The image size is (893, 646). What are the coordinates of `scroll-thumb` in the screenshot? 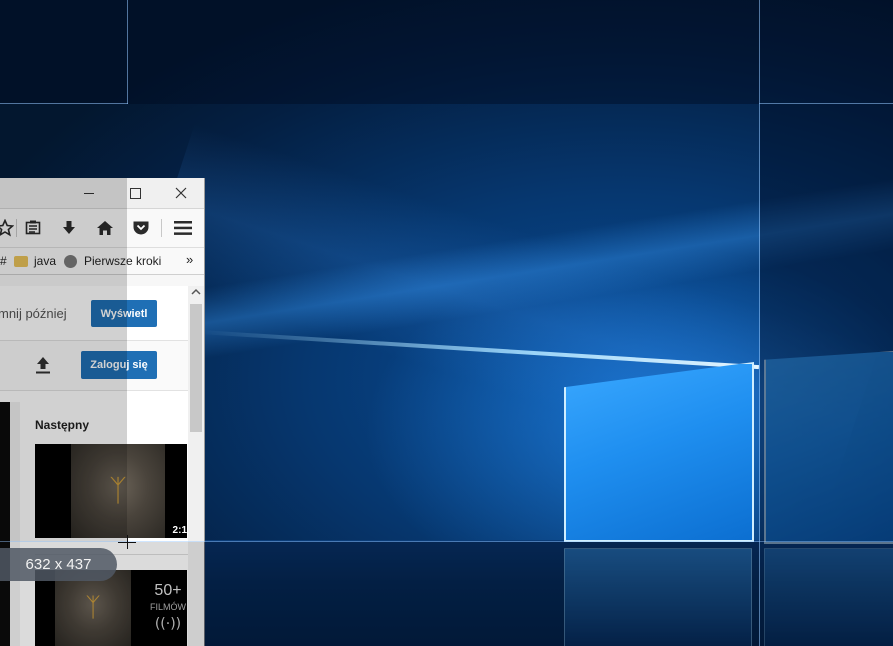 It's located at (196, 368).